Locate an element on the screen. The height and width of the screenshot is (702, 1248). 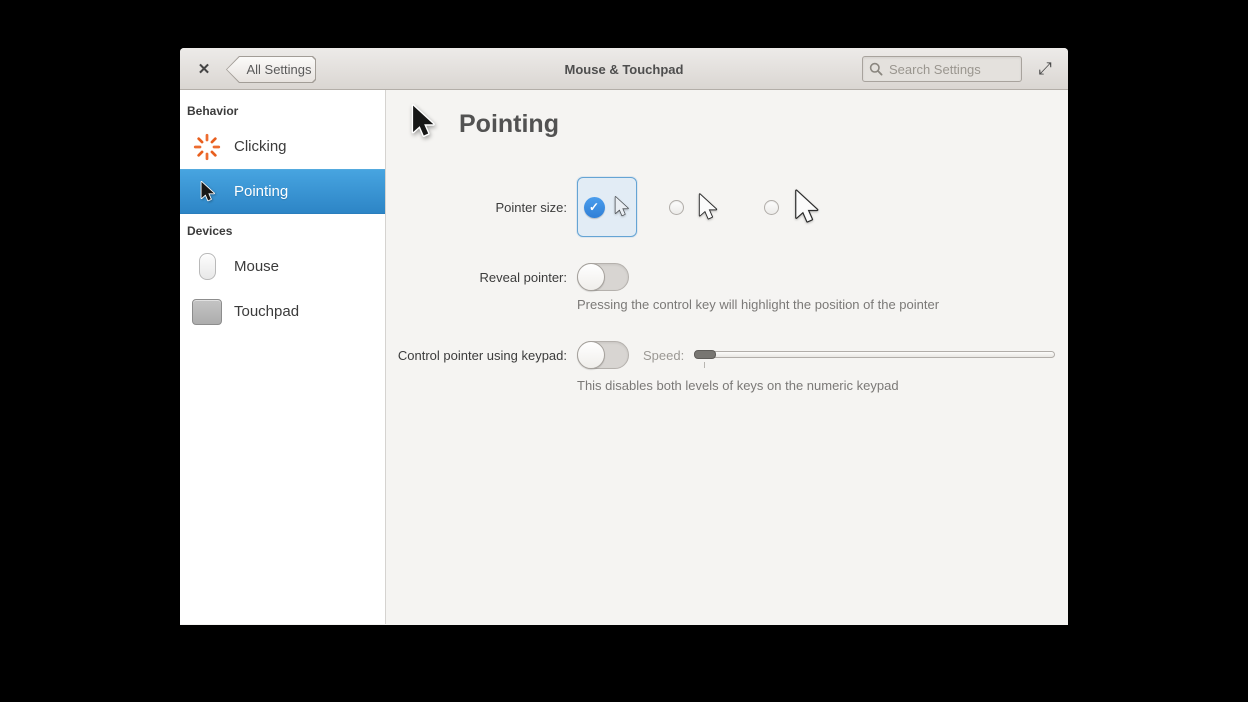
keypad-control-row: Control pointer using keypad: Speed: is located at coordinates (720, 355).